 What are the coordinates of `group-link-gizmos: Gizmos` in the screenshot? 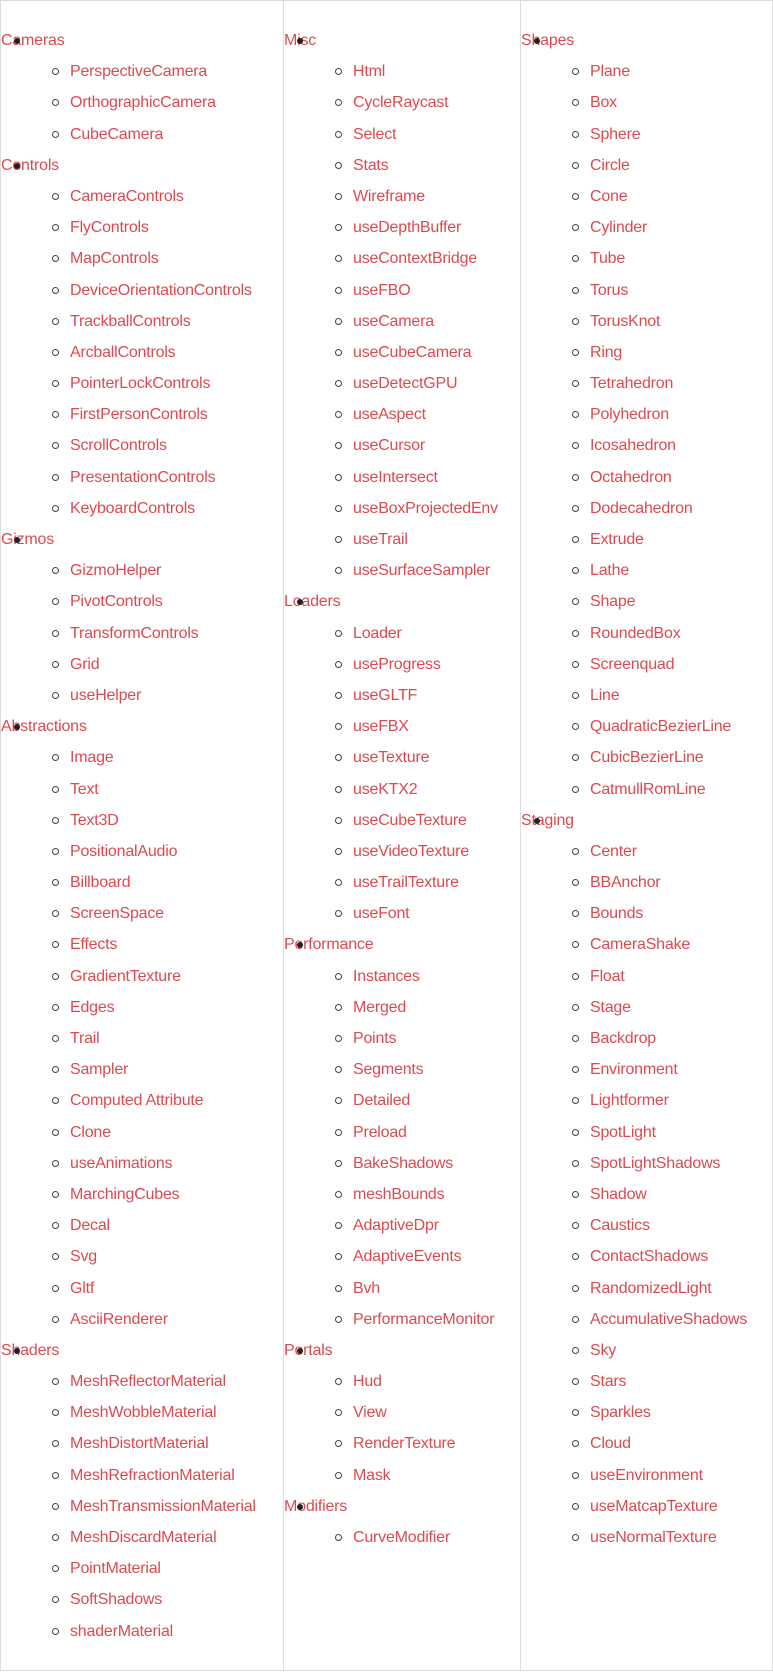 It's located at (27, 539).